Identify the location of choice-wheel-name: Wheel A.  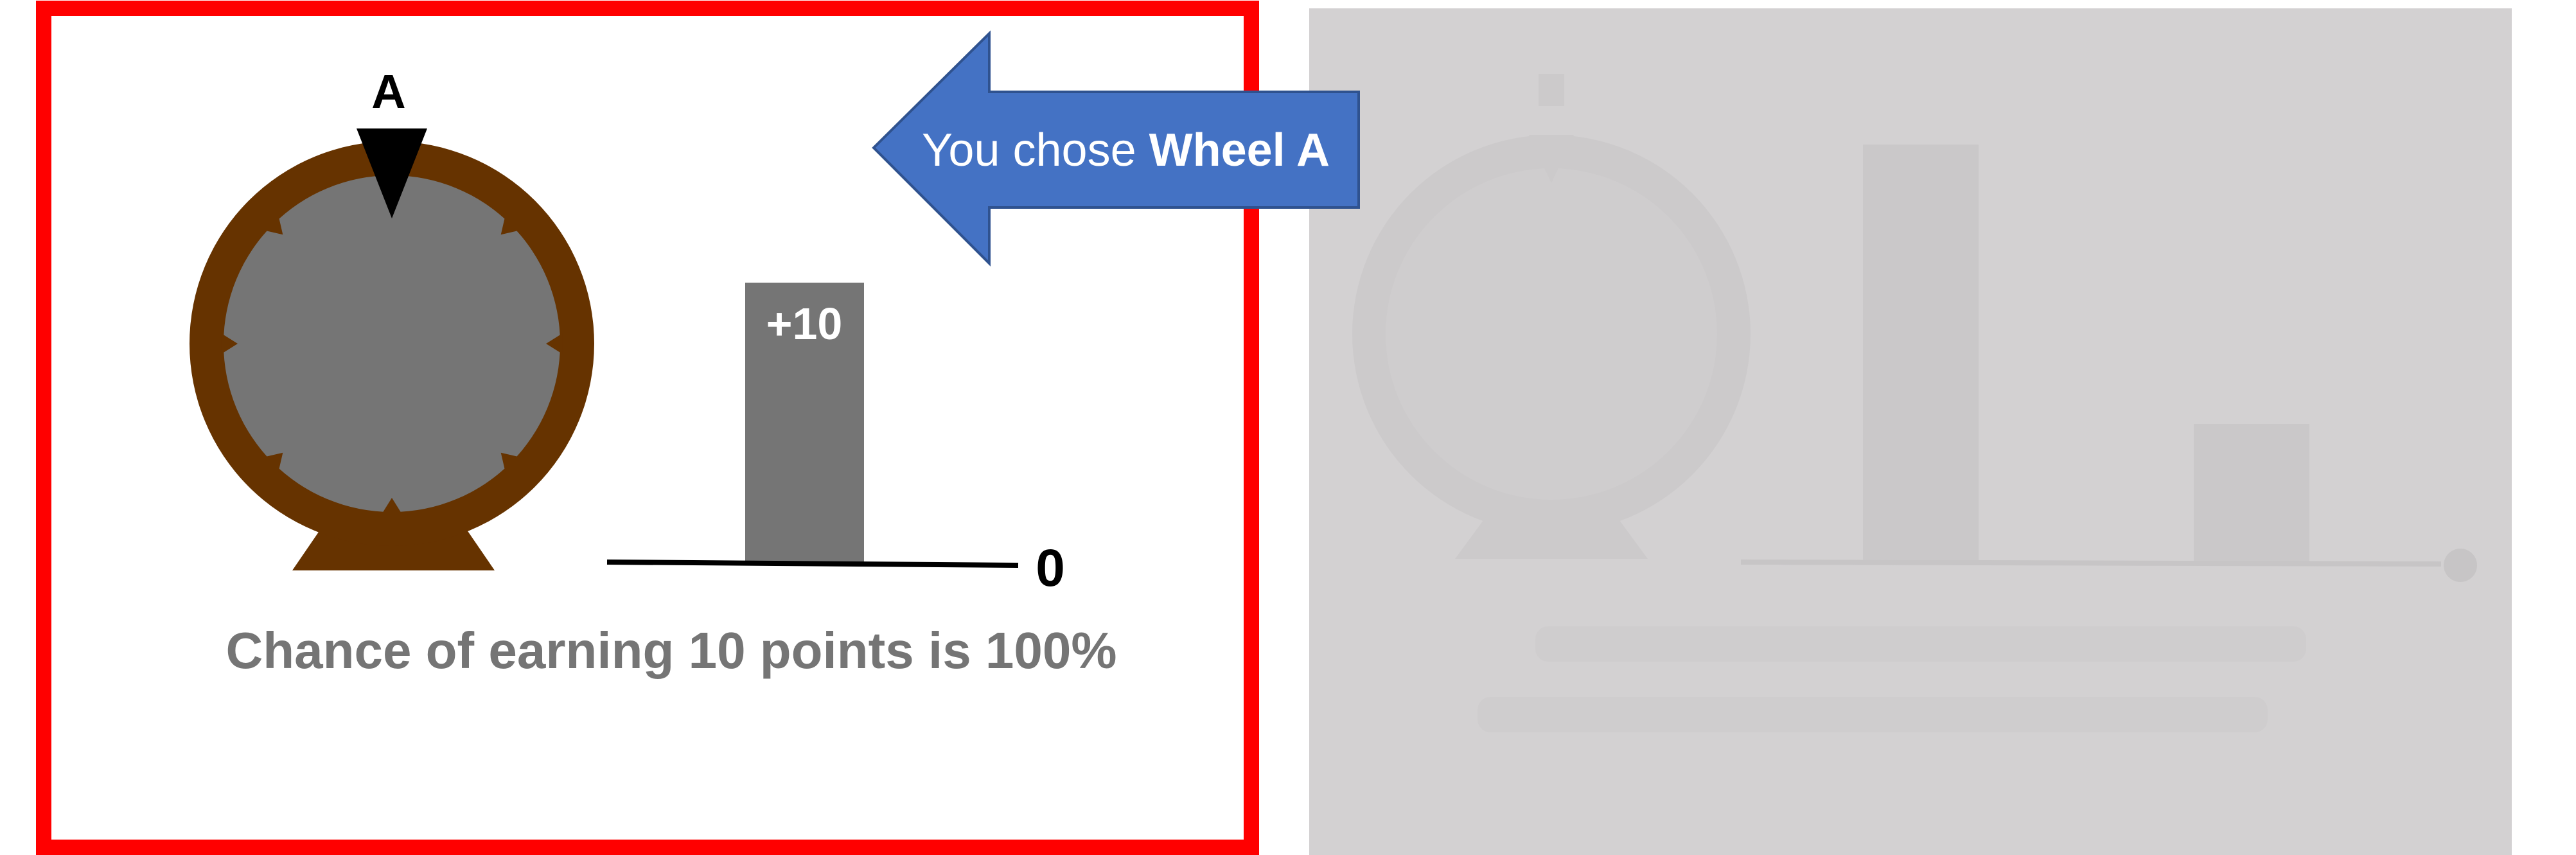
(1239, 151).